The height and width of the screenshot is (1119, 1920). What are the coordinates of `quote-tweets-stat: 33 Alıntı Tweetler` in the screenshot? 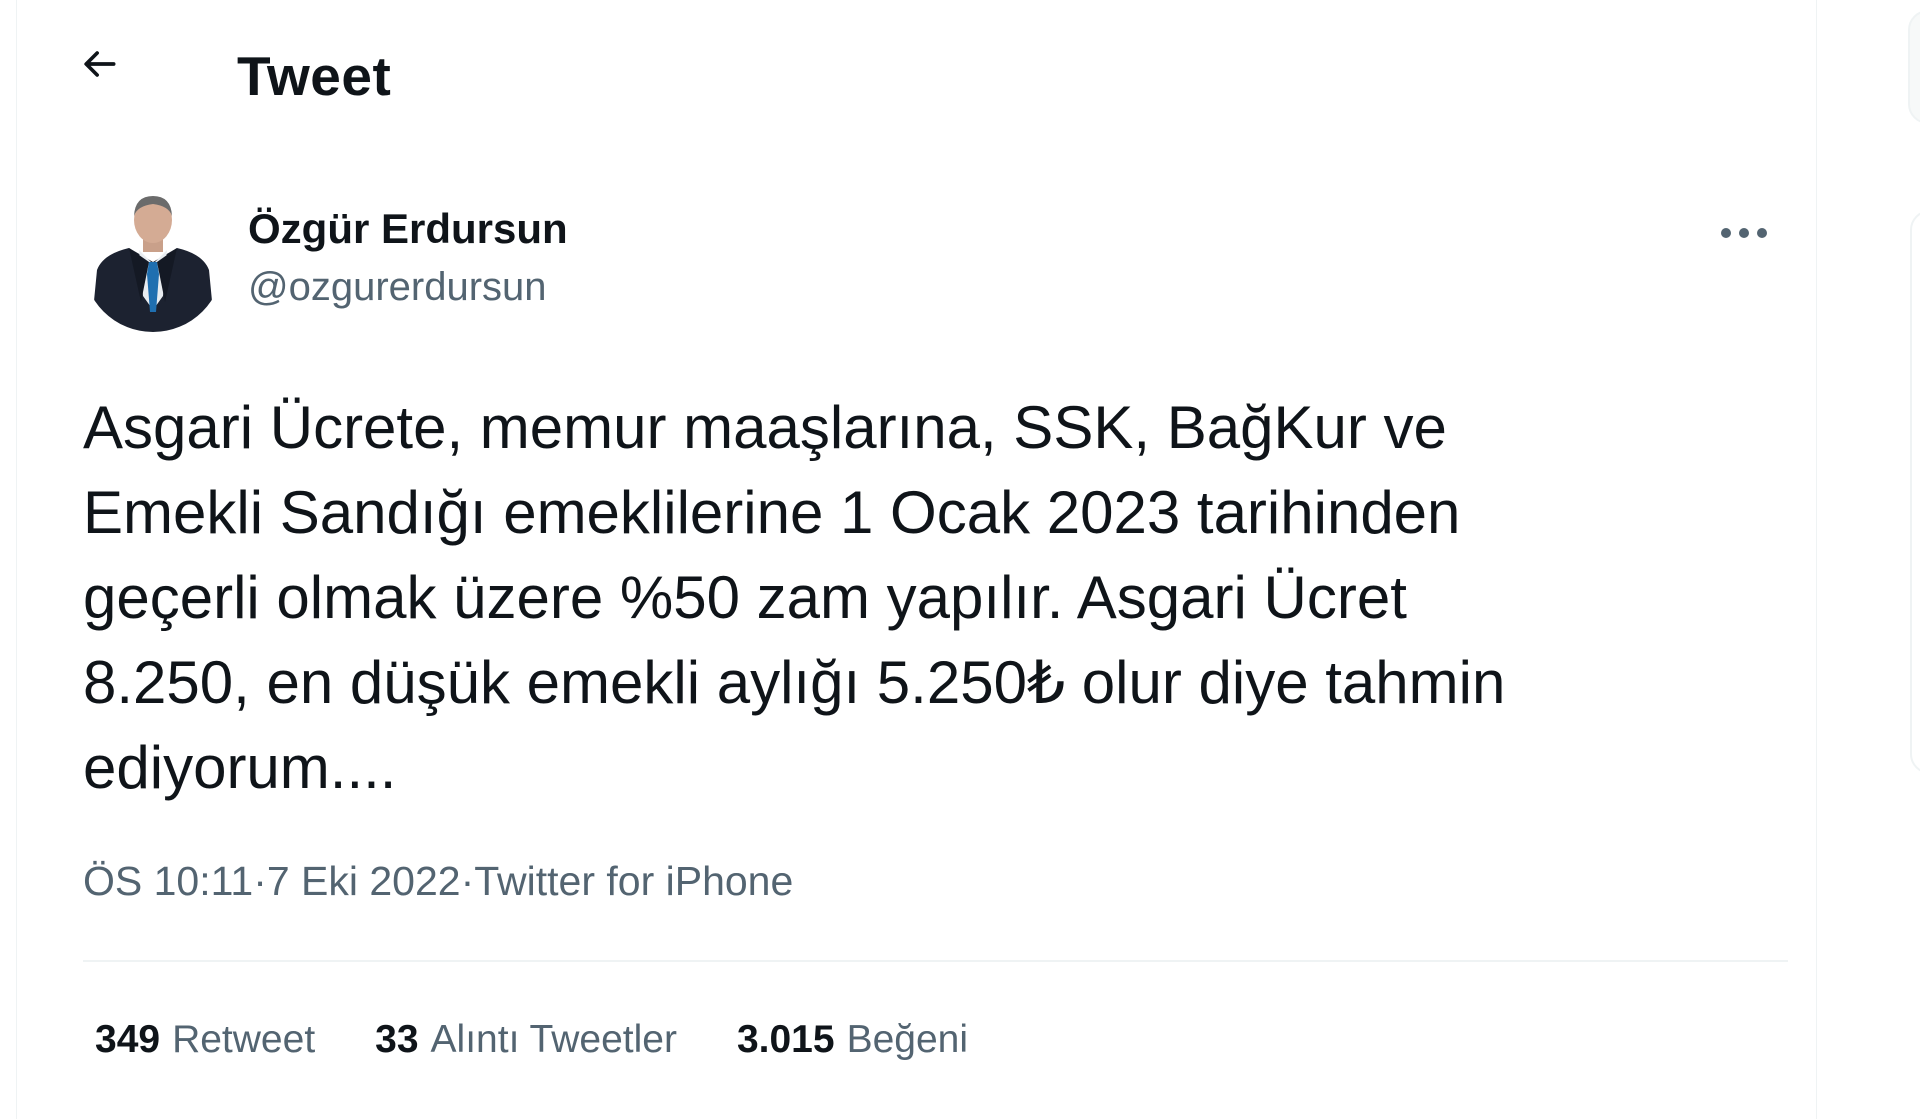 It's located at (526, 1040).